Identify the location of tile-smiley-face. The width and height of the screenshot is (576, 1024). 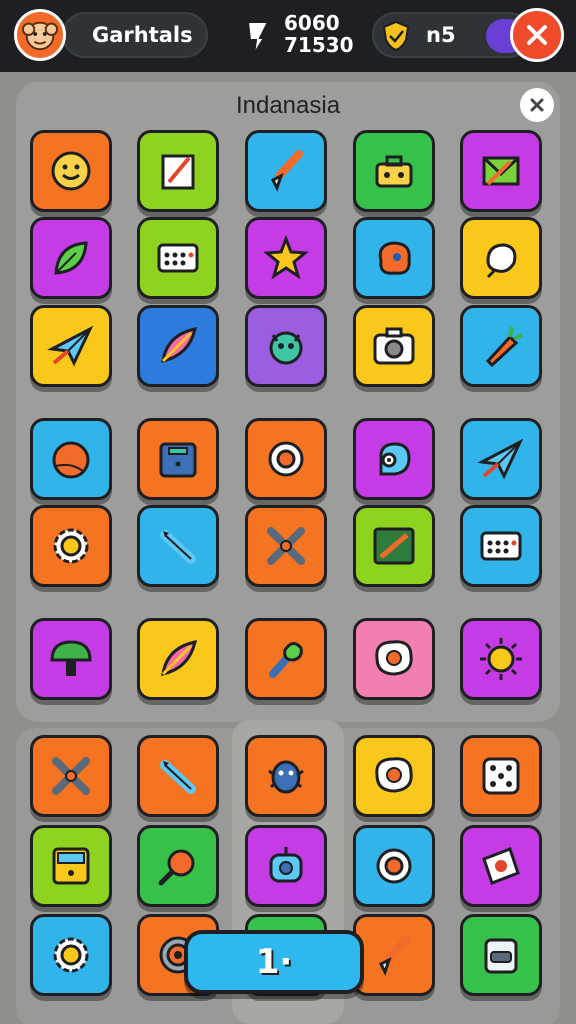
(71, 171).